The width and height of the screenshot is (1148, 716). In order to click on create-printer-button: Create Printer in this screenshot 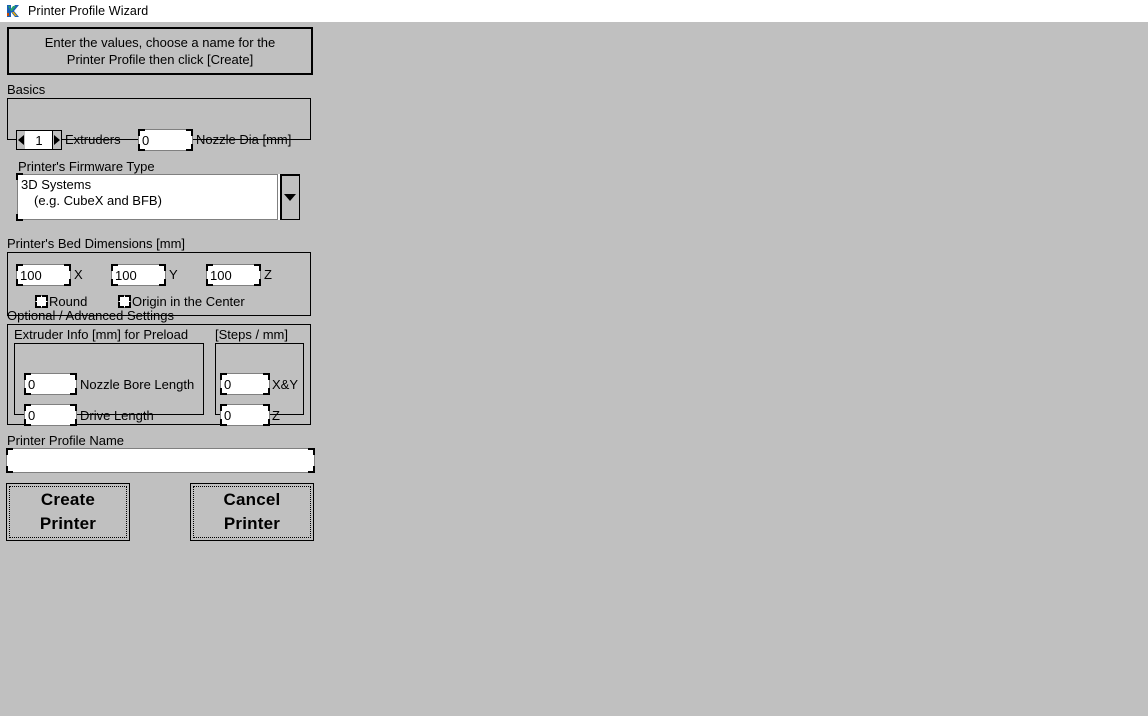, I will do `click(68, 512)`.